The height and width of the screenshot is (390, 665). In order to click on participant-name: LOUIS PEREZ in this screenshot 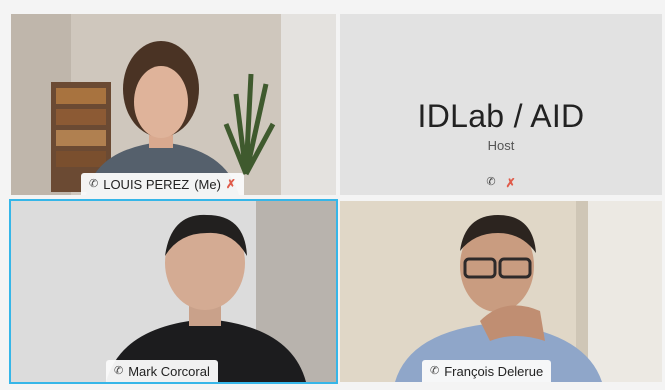, I will do `click(146, 184)`.